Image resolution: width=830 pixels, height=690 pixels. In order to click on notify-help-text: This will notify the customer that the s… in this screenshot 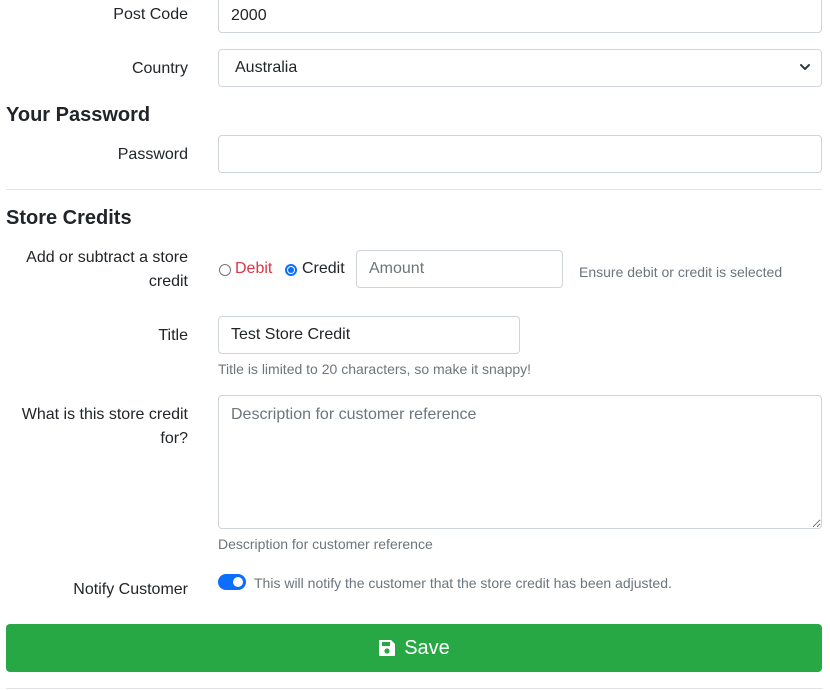, I will do `click(463, 583)`.